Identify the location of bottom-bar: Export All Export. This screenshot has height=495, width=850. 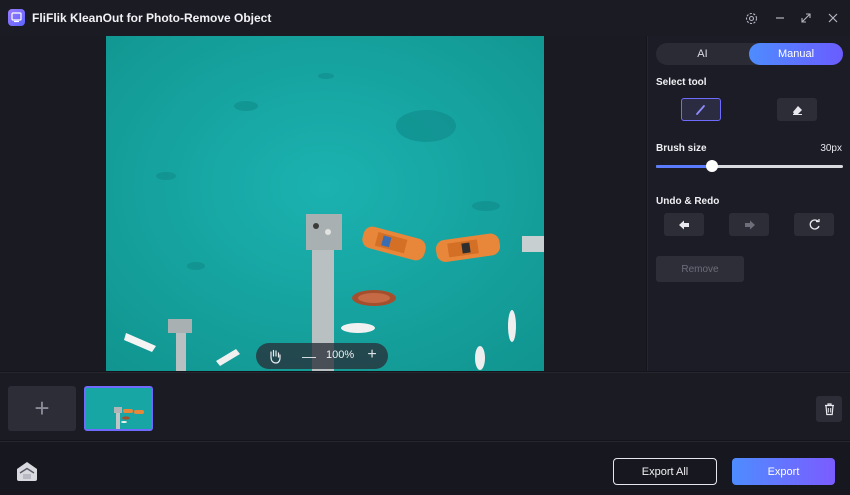
(425, 468).